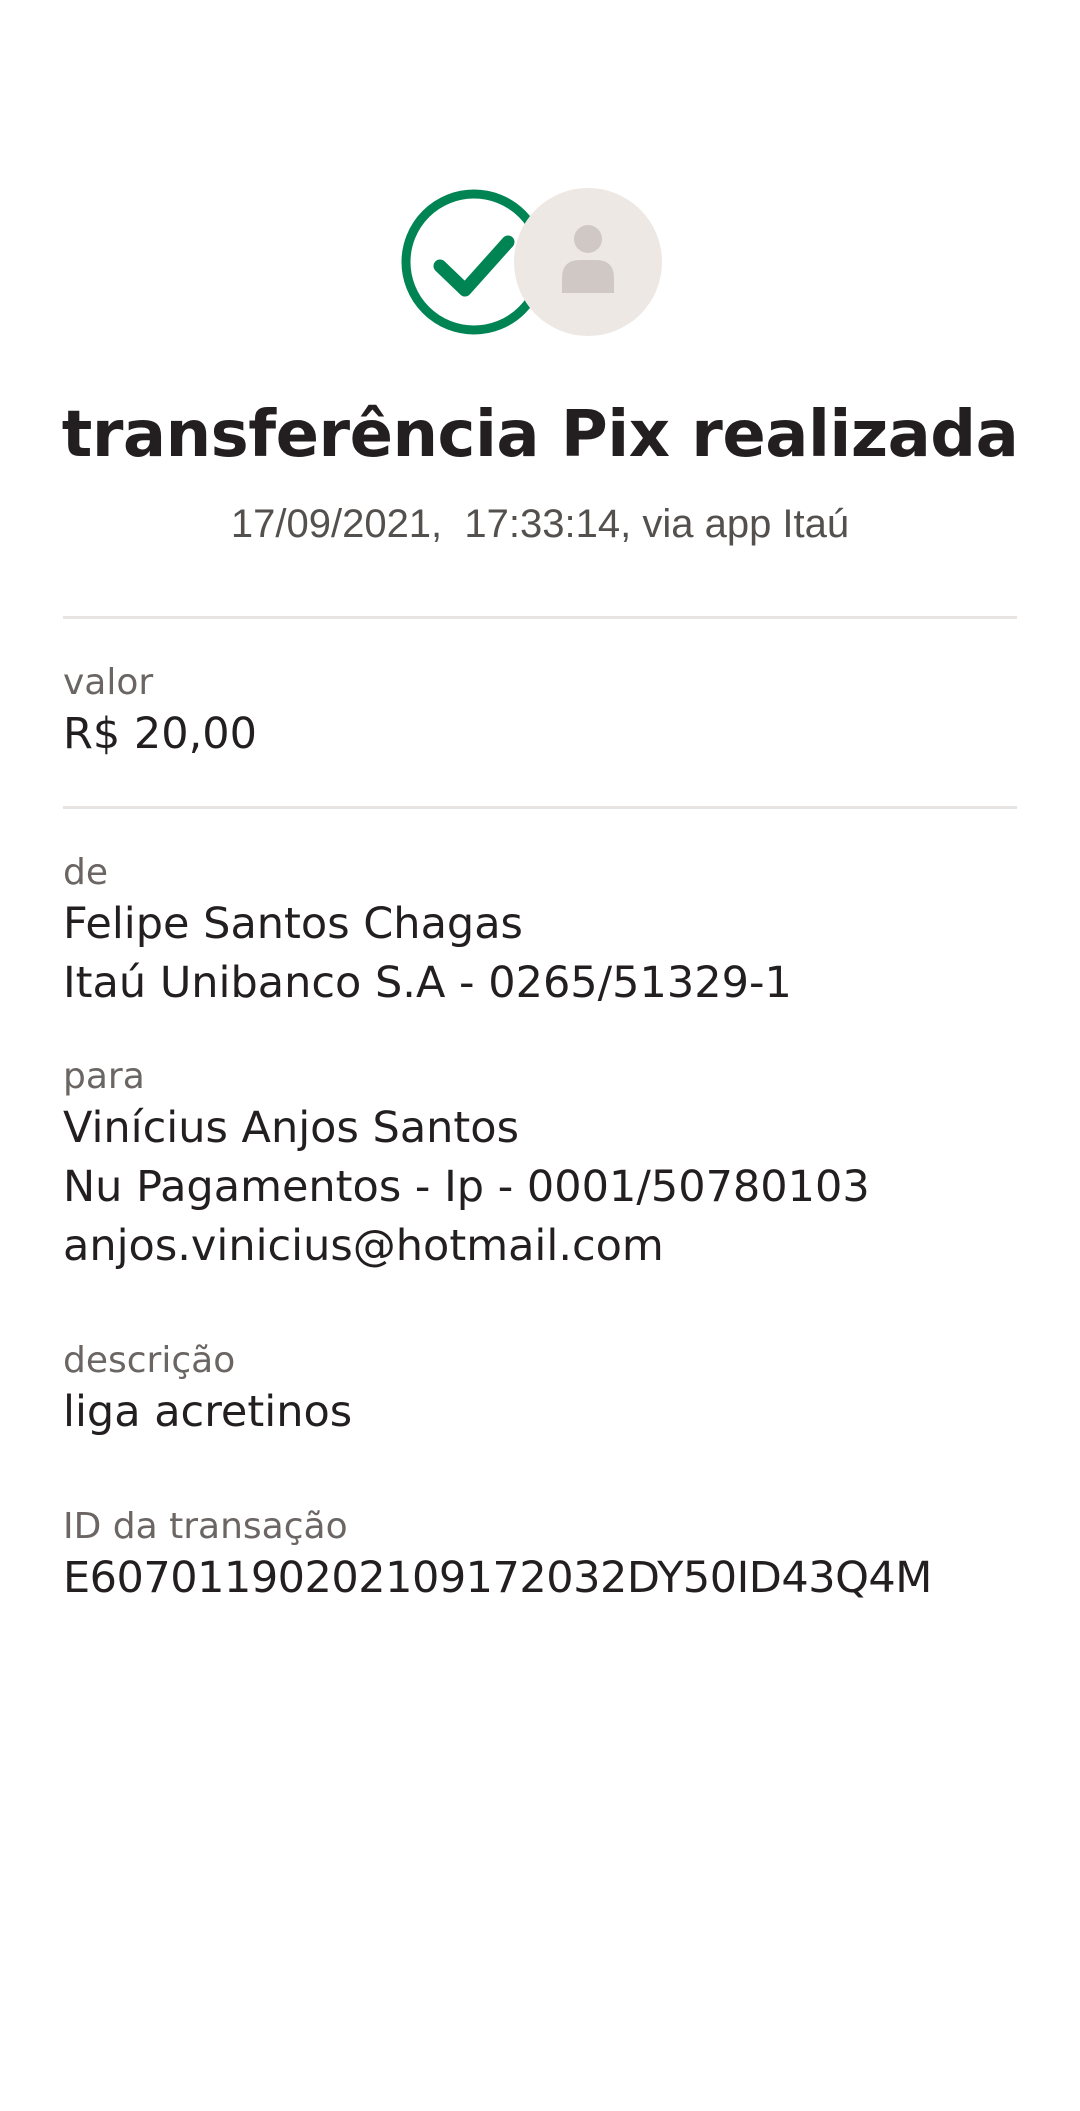  I want to click on amount-label: valor, so click(108, 682).